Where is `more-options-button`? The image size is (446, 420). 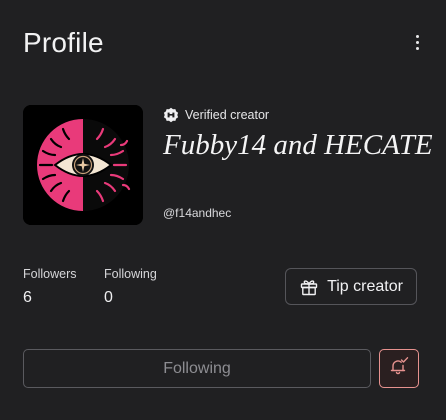
more-options-button is located at coordinates (417, 42).